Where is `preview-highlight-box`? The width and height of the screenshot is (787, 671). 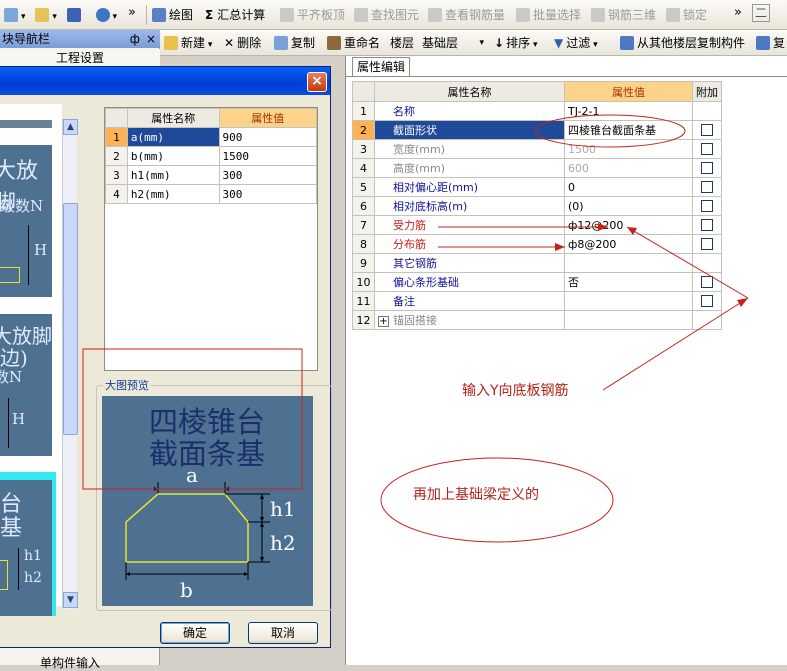
preview-highlight-box is located at coordinates (192, 419).